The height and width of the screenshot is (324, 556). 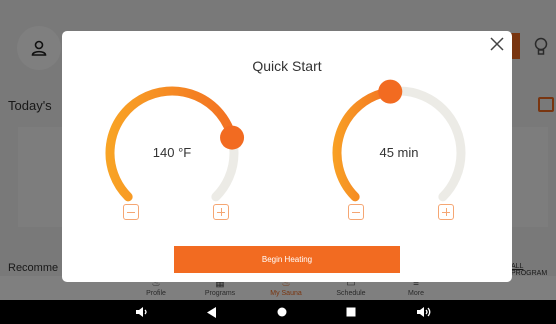 I want to click on duration-value: 45 min, so click(x=399, y=152).